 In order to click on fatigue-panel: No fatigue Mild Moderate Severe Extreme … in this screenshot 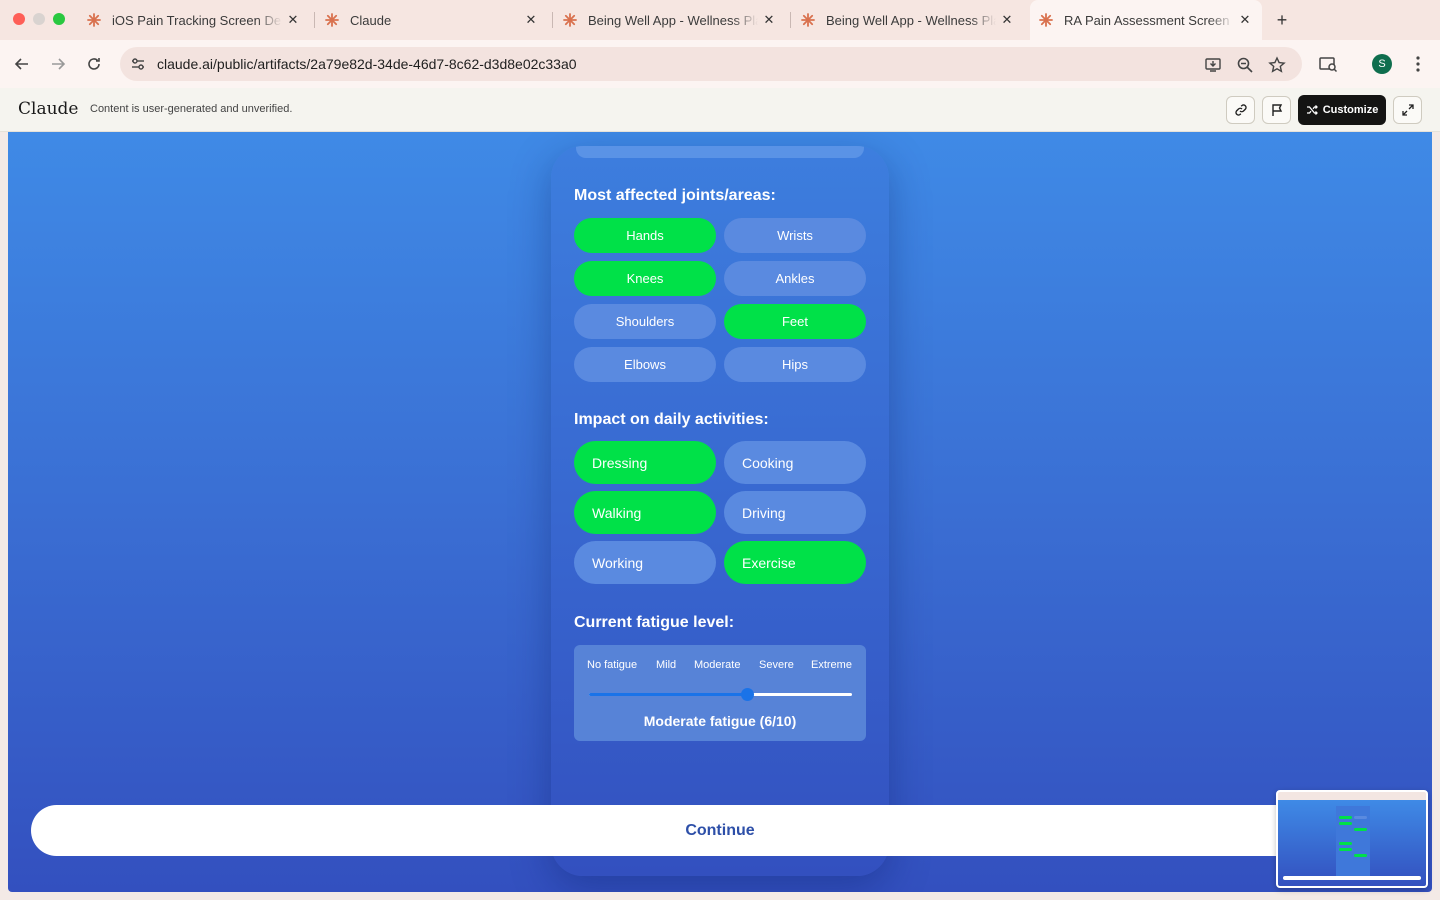, I will do `click(720, 693)`.